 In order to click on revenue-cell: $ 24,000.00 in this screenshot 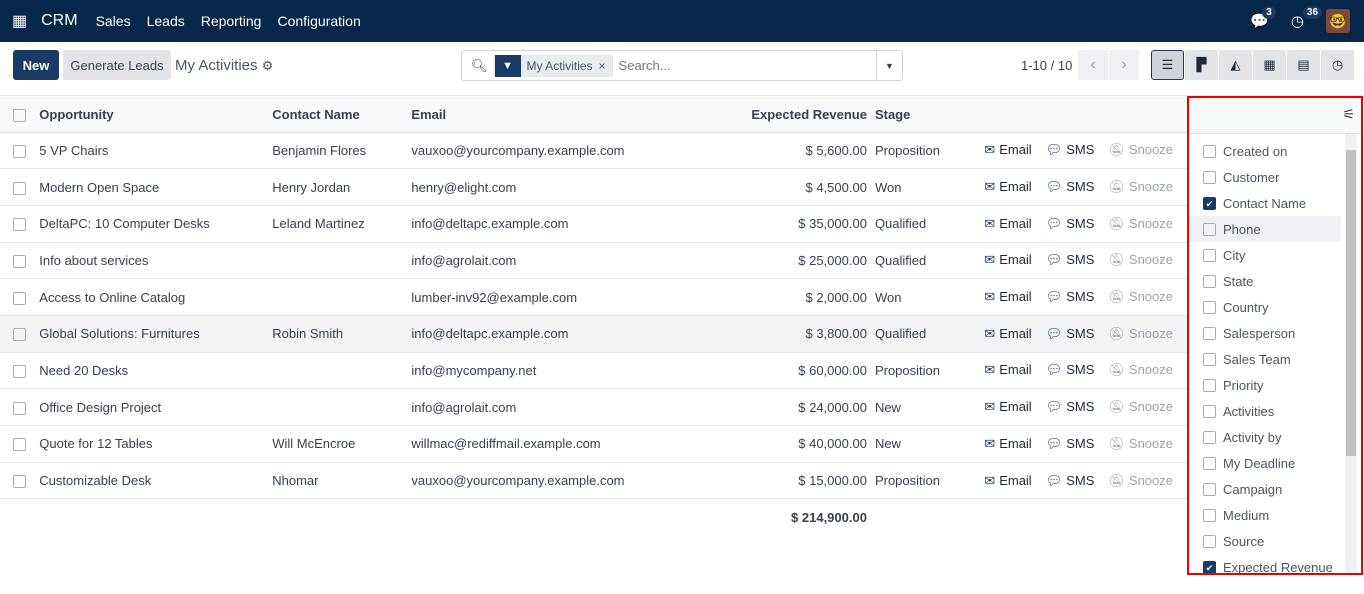, I will do `click(788, 407)`.